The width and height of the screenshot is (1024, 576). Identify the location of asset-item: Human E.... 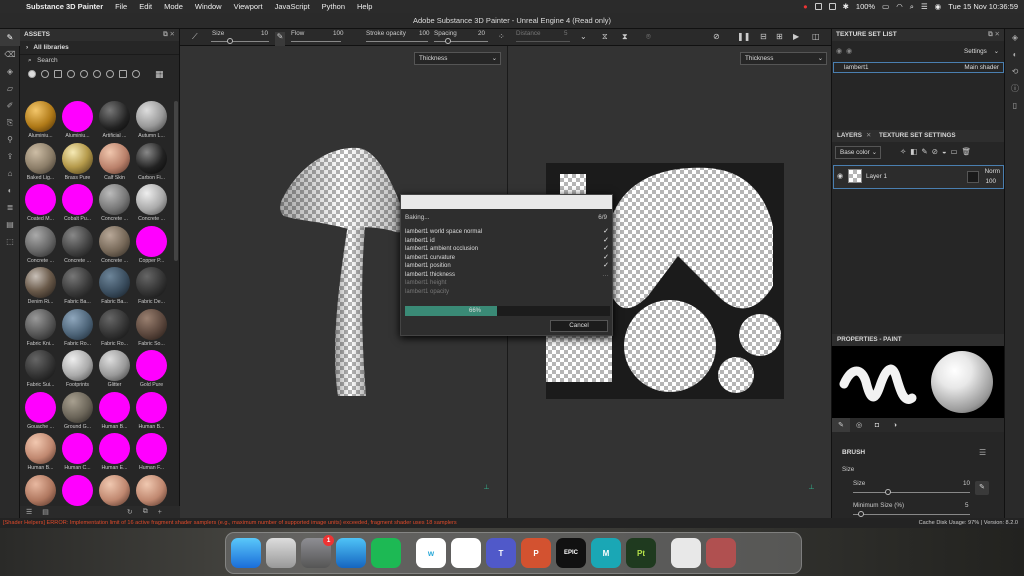
(114, 454).